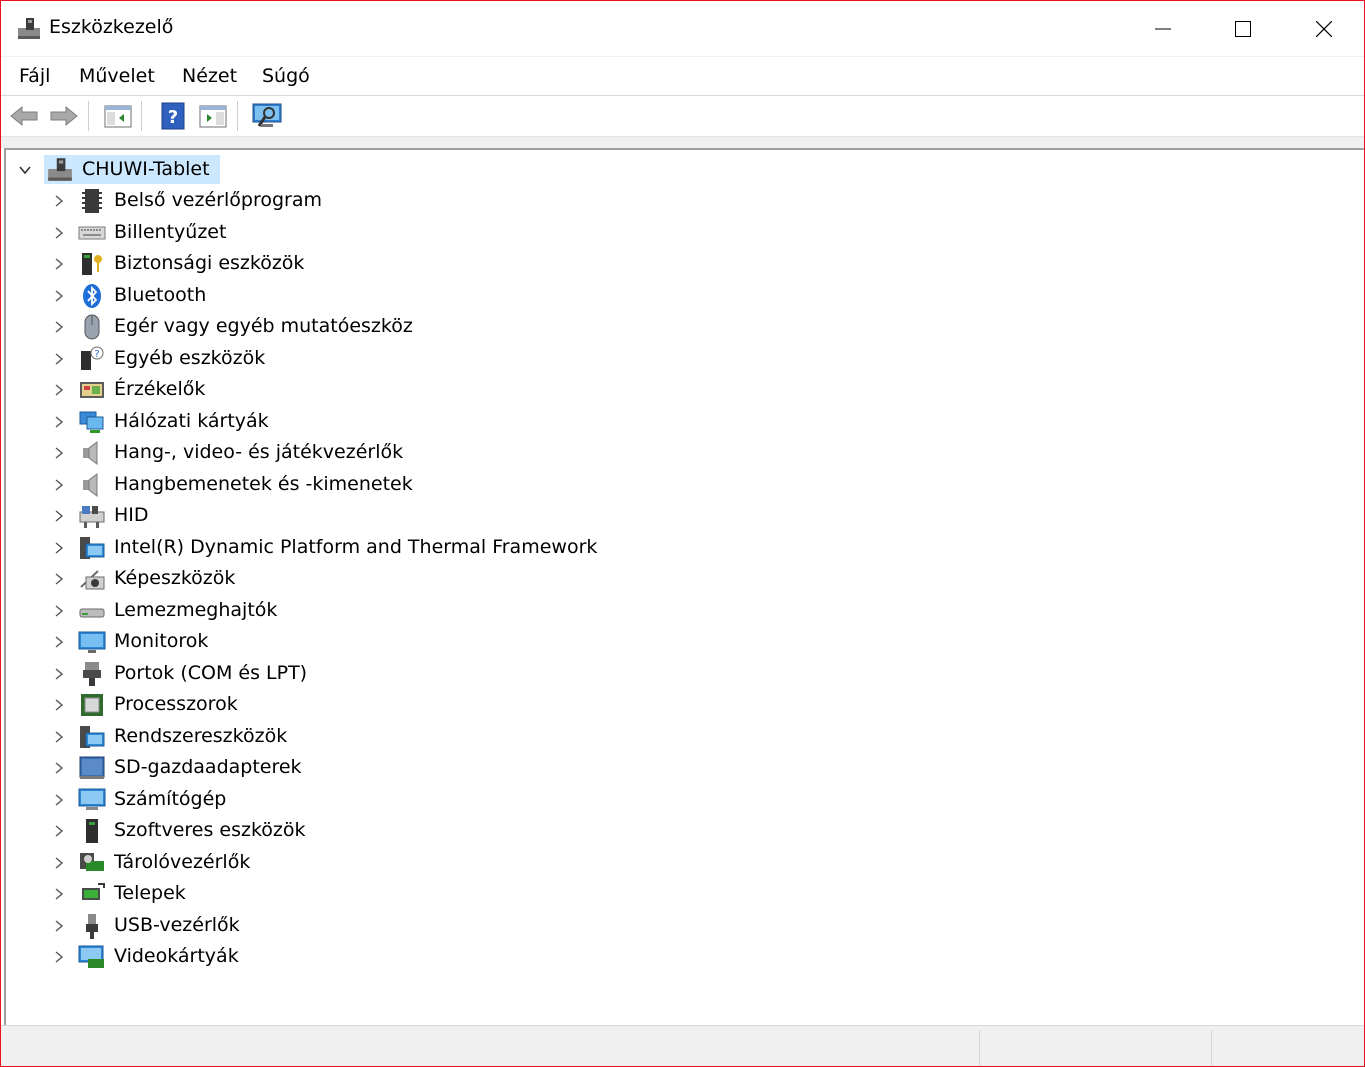  I want to click on tree-item: USB-vezérlők, so click(356, 926).